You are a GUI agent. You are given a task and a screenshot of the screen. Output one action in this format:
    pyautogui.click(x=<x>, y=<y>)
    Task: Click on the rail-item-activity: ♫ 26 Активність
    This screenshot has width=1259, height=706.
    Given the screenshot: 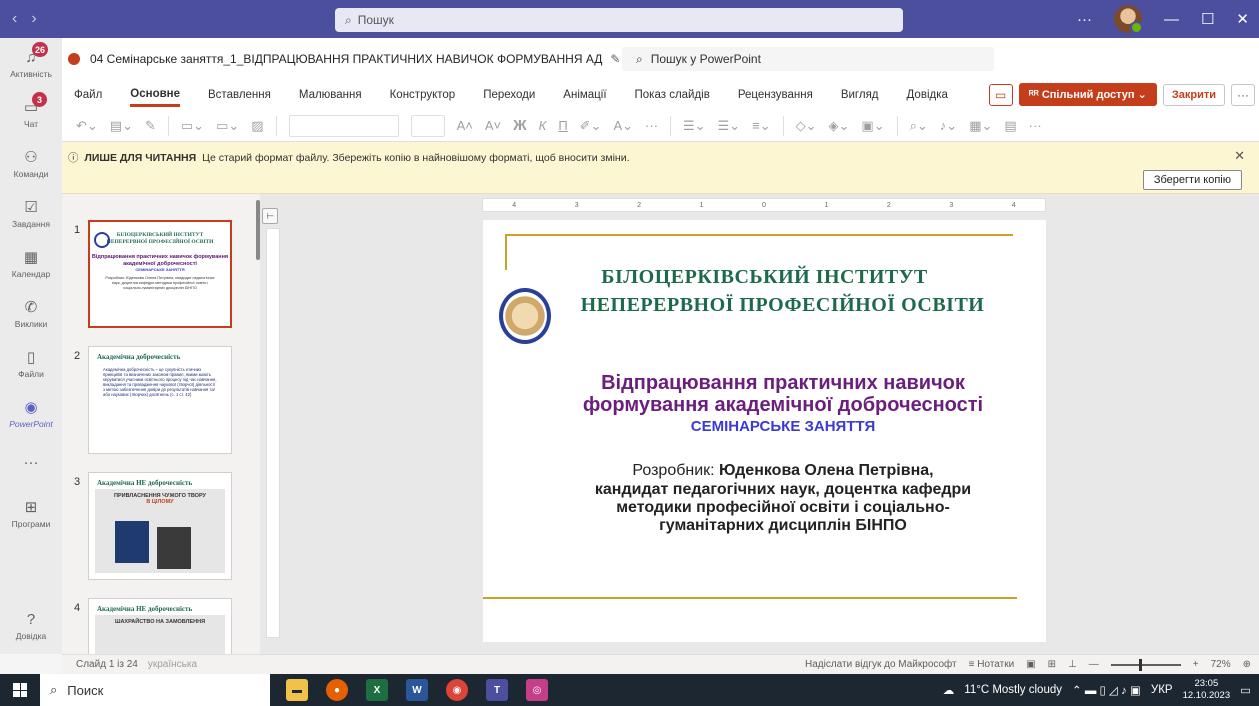 What is the action you would take?
    pyautogui.click(x=31, y=63)
    